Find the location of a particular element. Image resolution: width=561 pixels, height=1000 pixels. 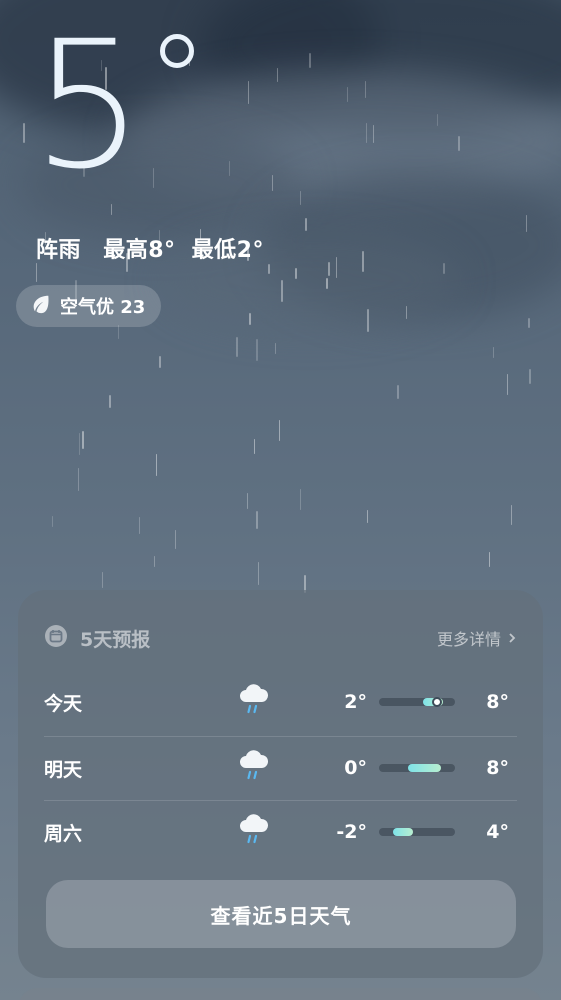

high-temp: 4° is located at coordinates (497, 832).